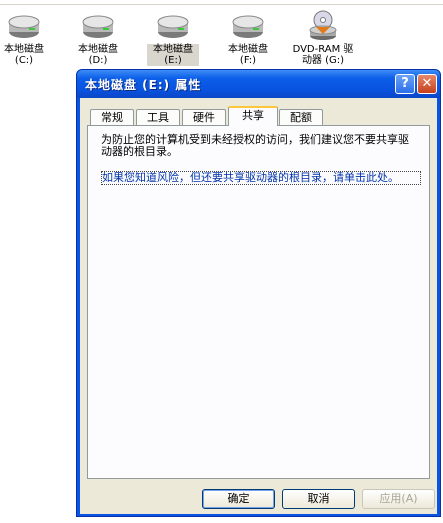 The height and width of the screenshot is (523, 443). What do you see at coordinates (253, 116) in the screenshot?
I see `tab-sharing: 共享` at bounding box center [253, 116].